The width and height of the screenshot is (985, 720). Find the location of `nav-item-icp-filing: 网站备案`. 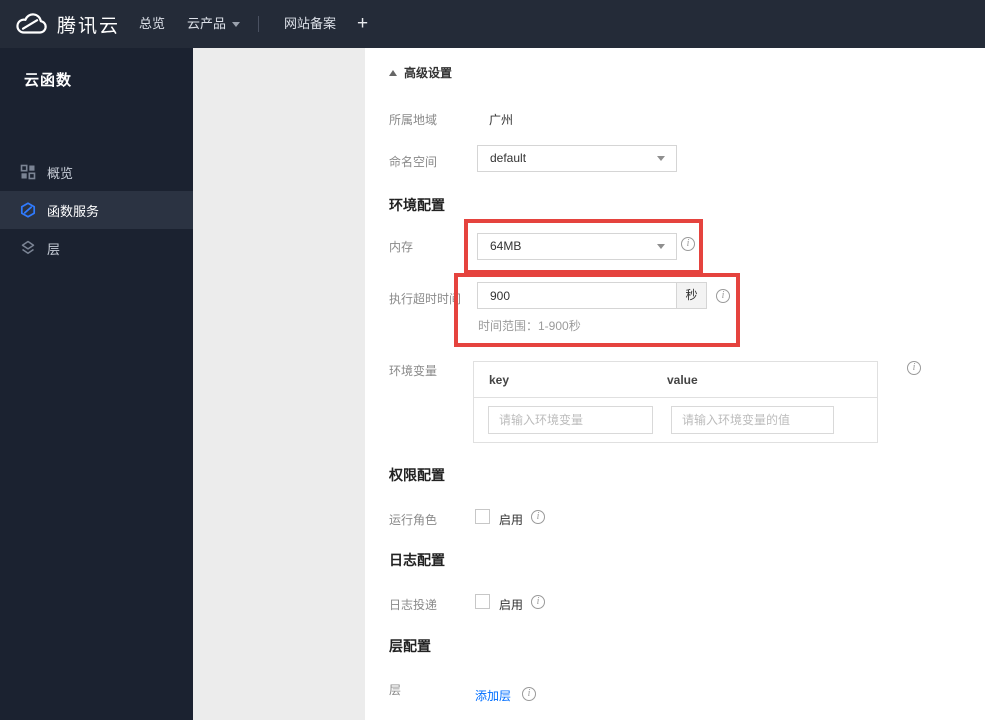

nav-item-icp-filing: 网站备案 is located at coordinates (310, 24).